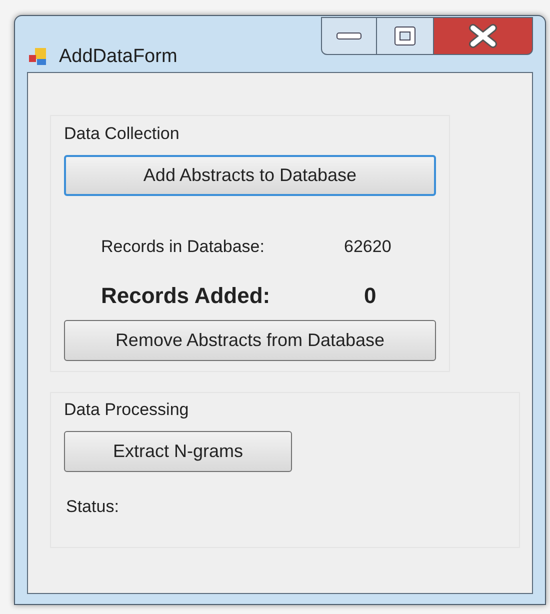 The width and height of the screenshot is (550, 614). I want to click on reading-label: Records in Database:, so click(183, 247).